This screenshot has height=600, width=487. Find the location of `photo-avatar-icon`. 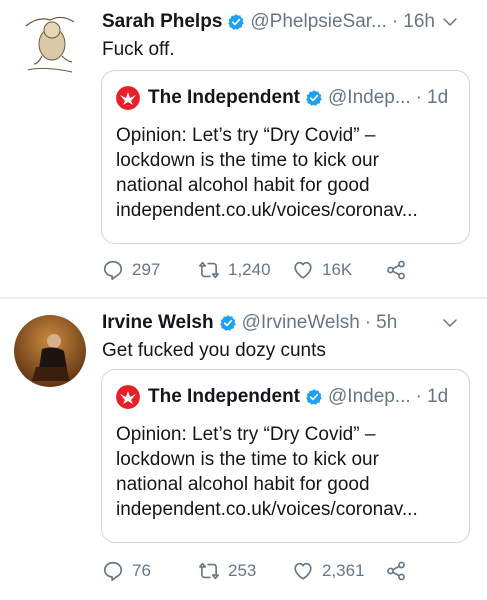

photo-avatar-icon is located at coordinates (50, 351).